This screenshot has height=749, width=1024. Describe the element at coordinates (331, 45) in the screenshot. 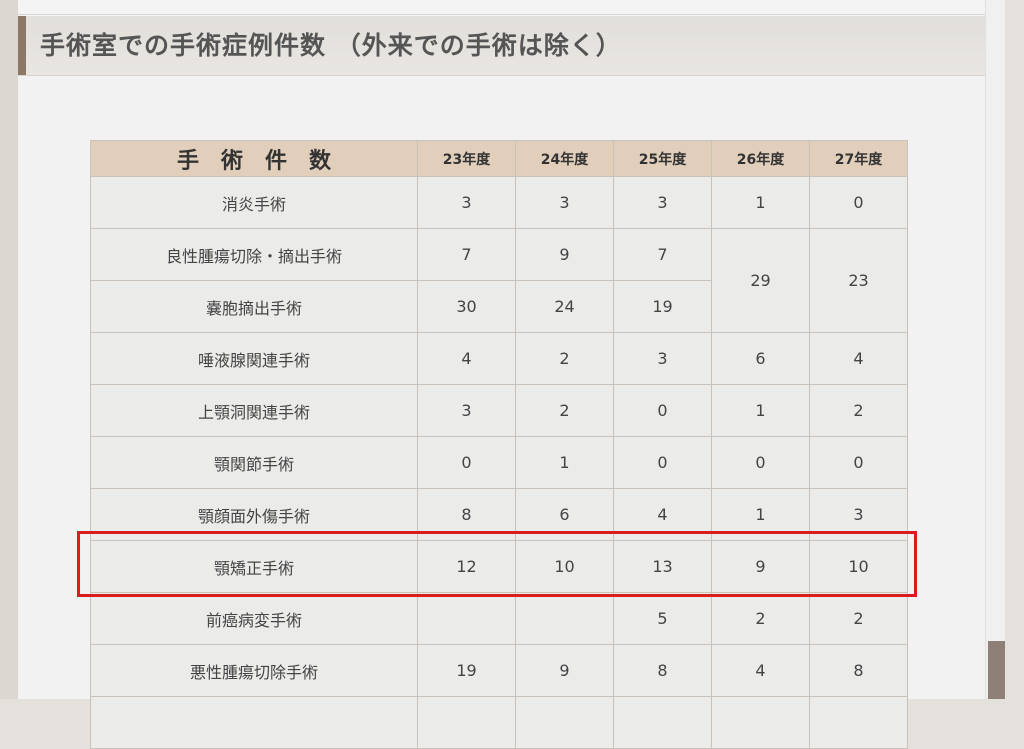

I see `section-title: 手術室での手術症例件数 （外来での手術は除く）` at that location.